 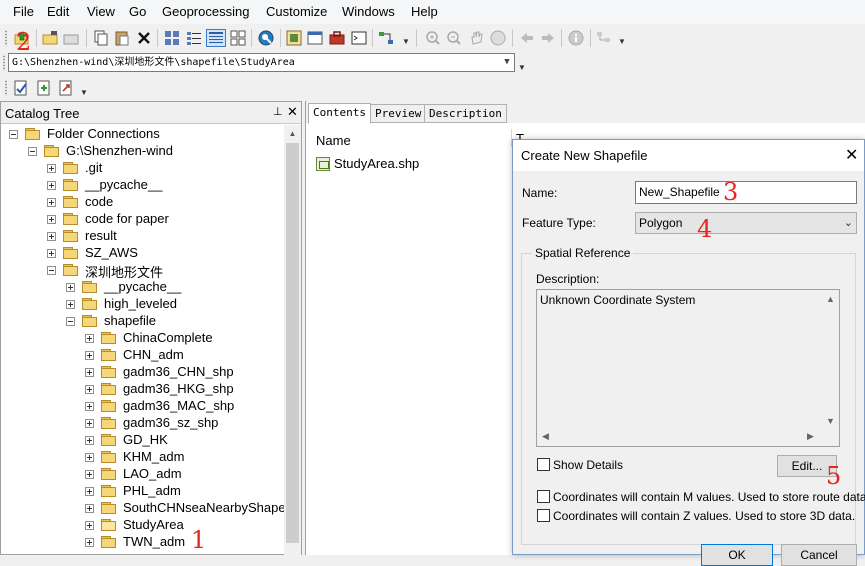 I want to click on pin-icon: ⊥, so click(x=278, y=111).